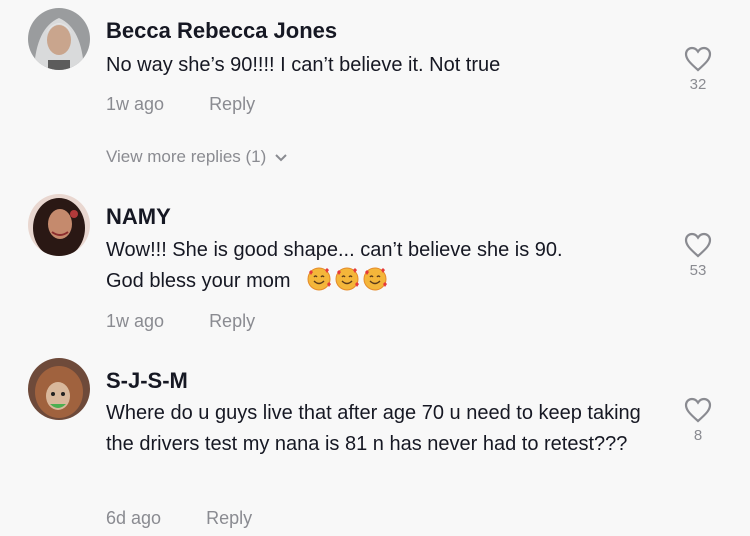 The width and height of the screenshot is (750, 536). I want to click on comment-timestamp: 6d ago, so click(134, 518).